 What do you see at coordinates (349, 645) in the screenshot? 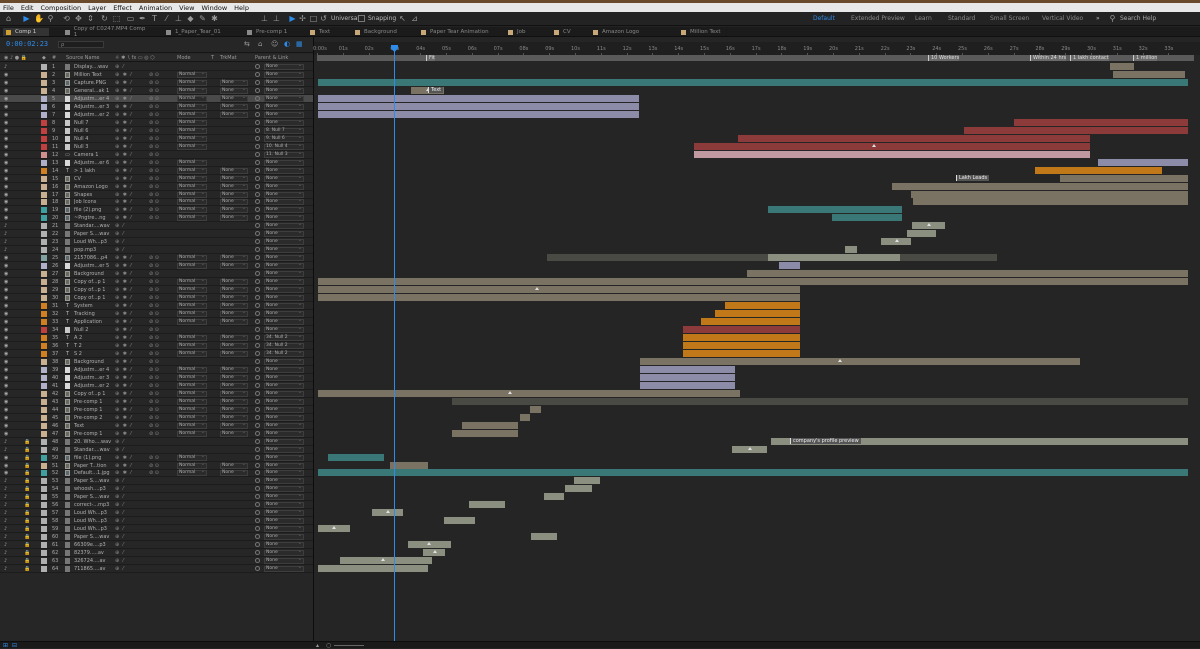
I see `zoom-slider-track` at bounding box center [349, 645].